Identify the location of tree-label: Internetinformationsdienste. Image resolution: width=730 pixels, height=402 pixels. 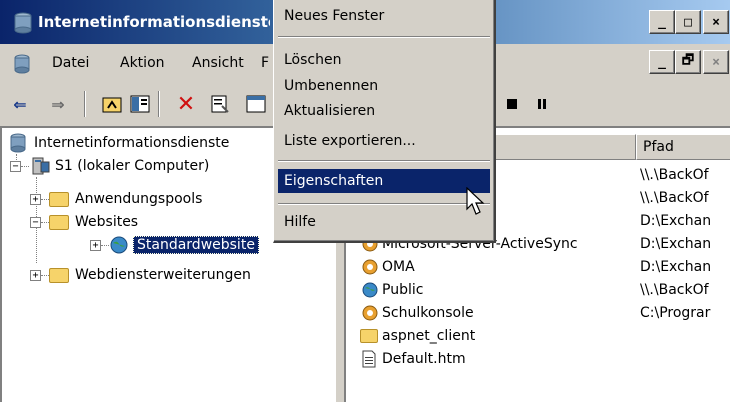
(132, 143).